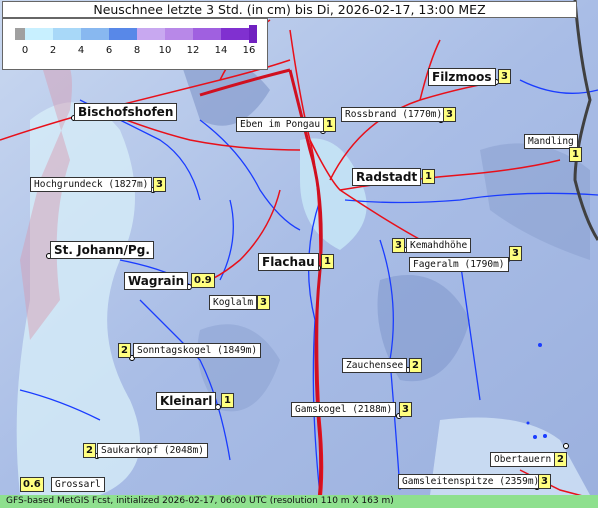 This screenshot has height=508, width=598. What do you see at coordinates (152, 450) in the screenshot?
I see `label-saukarkopf: Saukarkopf (2048m)` at bounding box center [152, 450].